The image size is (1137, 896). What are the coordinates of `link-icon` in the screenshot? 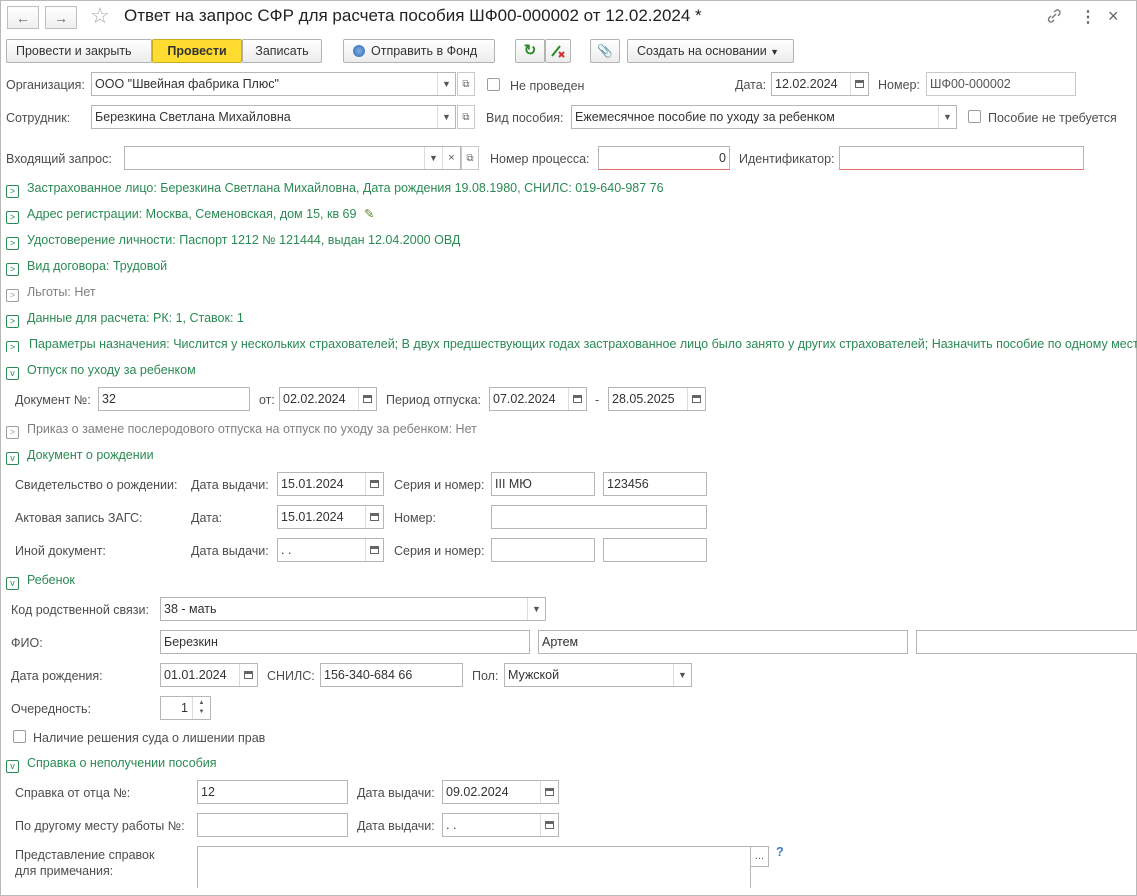 It's located at (1054, 16).